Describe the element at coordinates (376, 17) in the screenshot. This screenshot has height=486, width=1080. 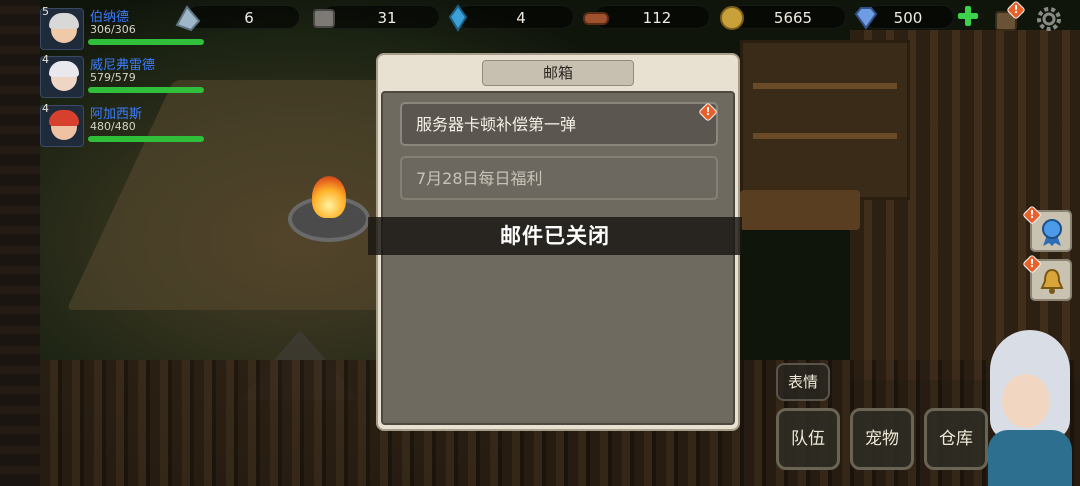
I see `resource-ore: 31` at that location.